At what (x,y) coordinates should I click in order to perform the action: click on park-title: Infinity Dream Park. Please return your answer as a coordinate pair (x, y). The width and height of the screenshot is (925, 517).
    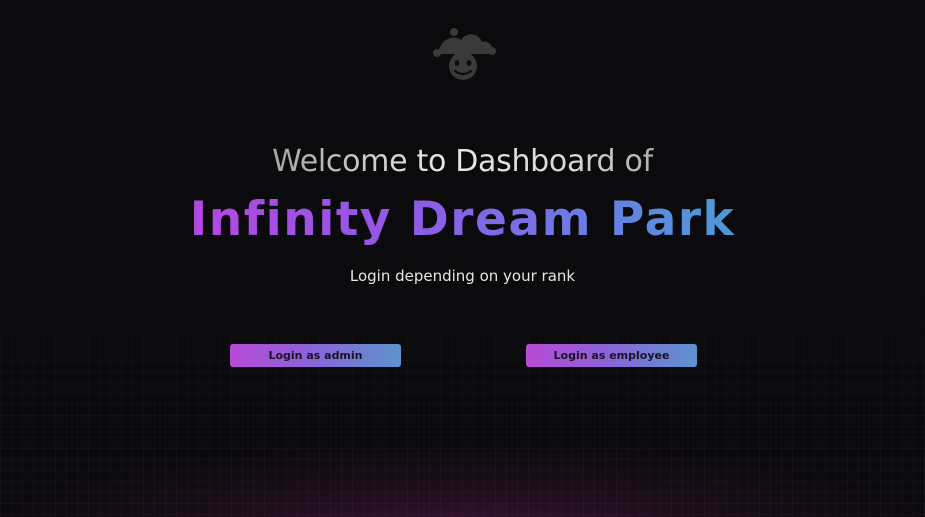
    Looking at the image, I should click on (462, 219).